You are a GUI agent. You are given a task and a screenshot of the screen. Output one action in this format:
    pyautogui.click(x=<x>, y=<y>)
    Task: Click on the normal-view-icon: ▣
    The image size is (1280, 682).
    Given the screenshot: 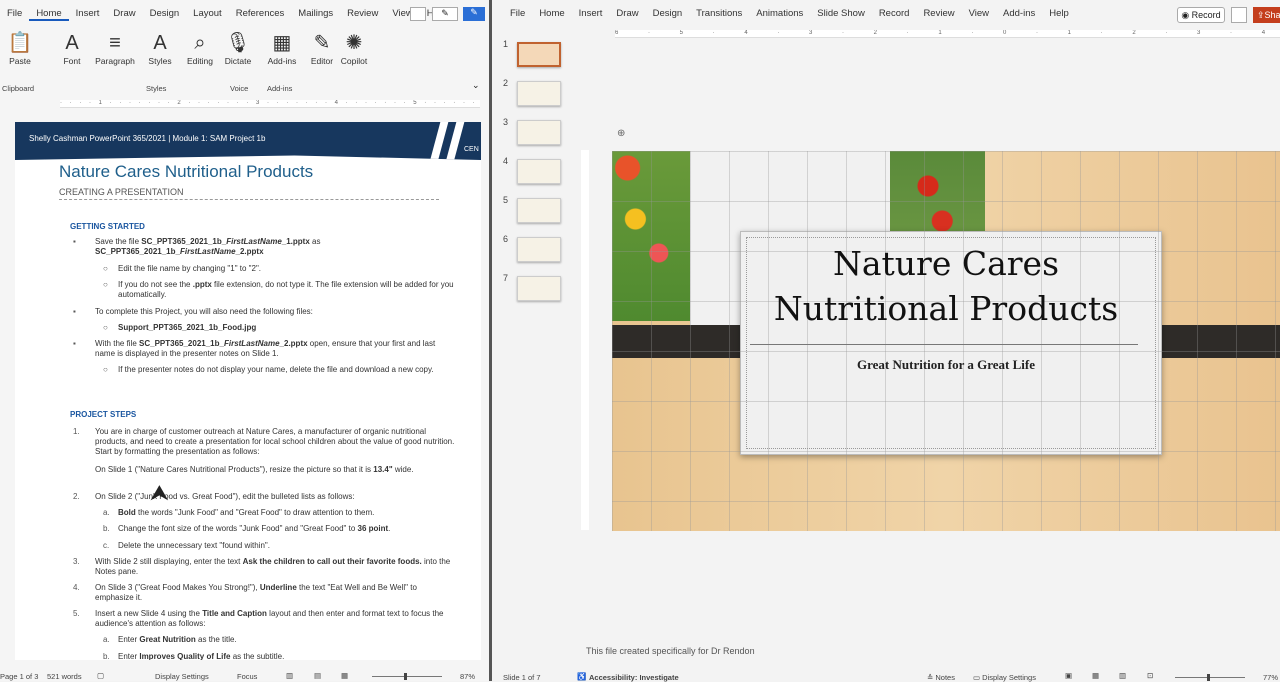 What is the action you would take?
    pyautogui.click(x=1068, y=675)
    